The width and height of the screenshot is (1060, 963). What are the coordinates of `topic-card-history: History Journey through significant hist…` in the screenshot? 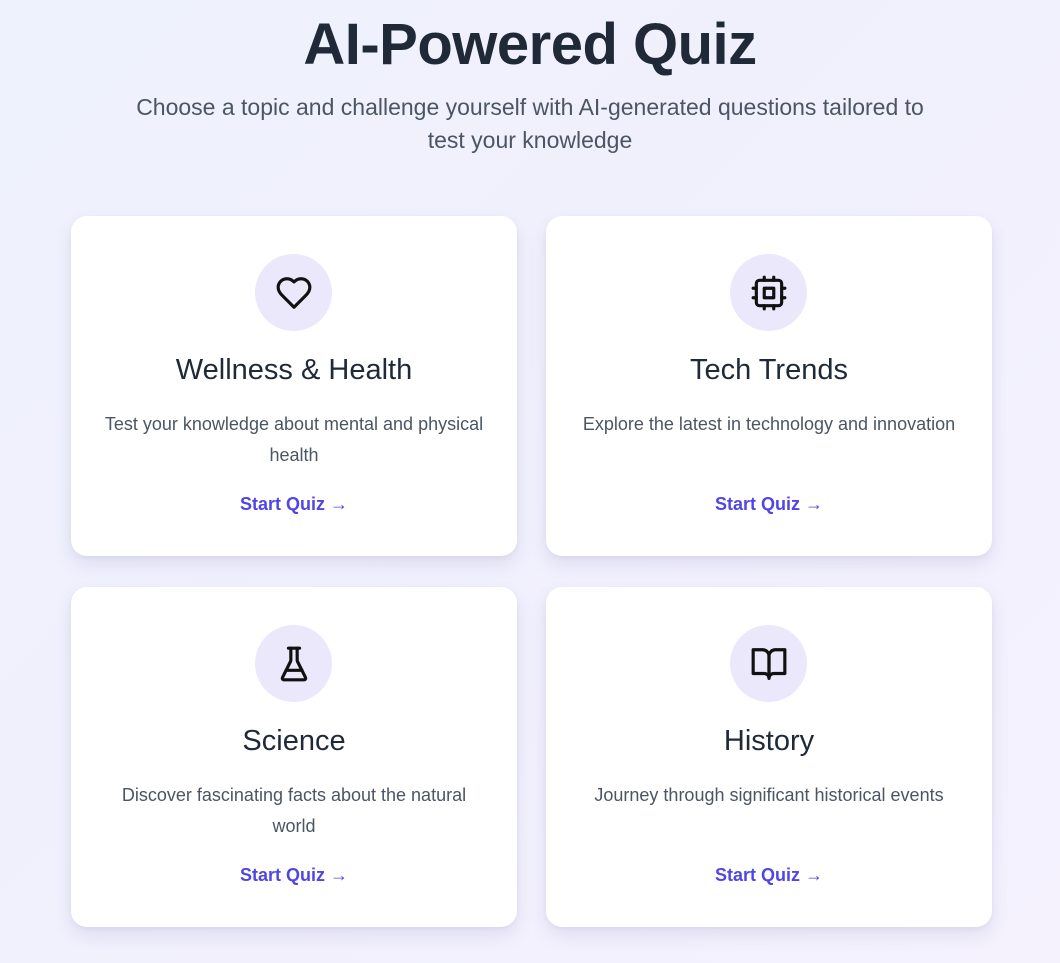 It's located at (769, 757).